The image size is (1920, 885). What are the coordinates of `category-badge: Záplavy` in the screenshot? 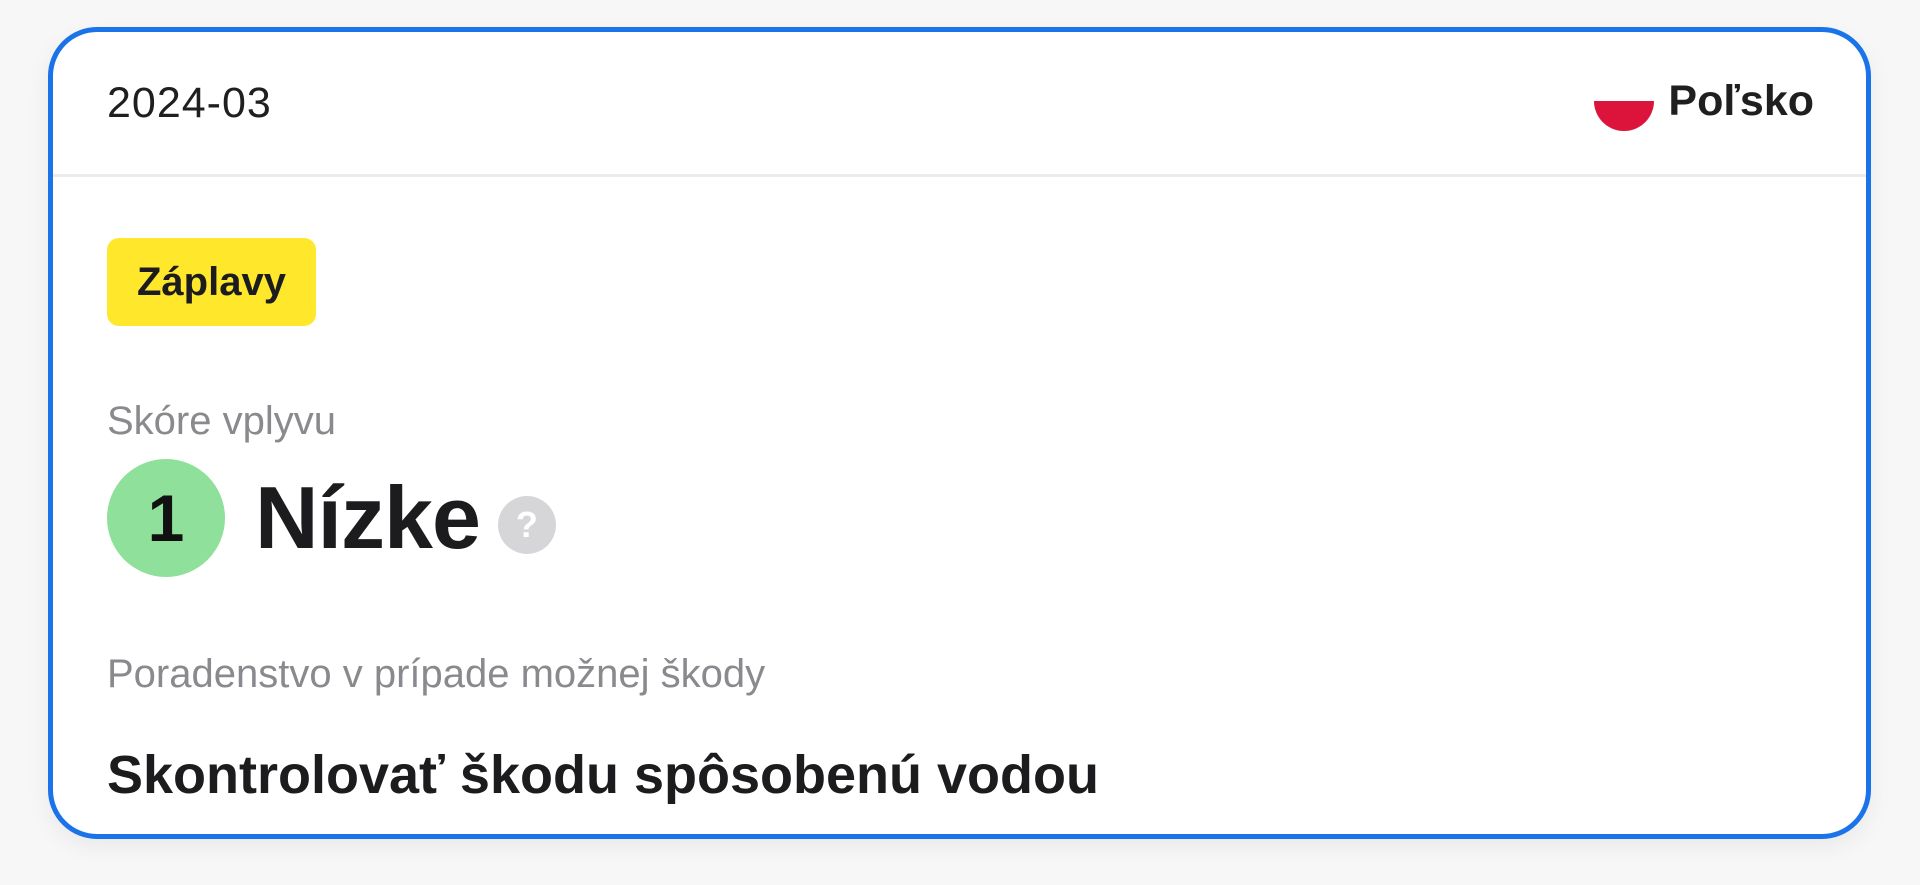 It's located at (211, 282).